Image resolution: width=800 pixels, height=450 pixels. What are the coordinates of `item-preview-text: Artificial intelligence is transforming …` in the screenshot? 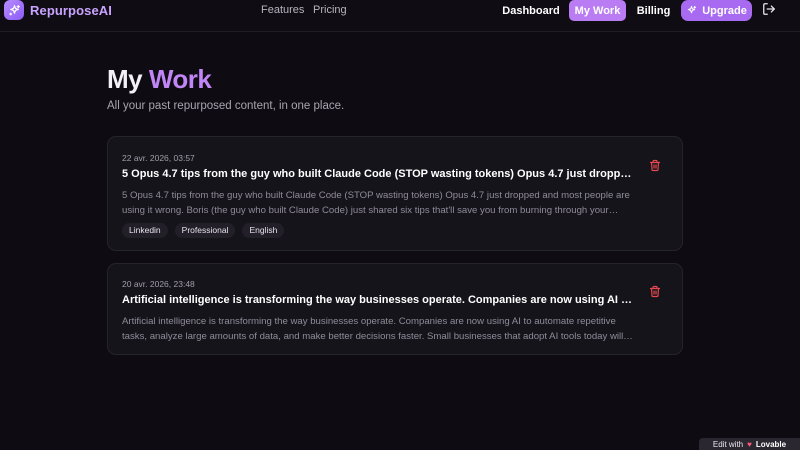 It's located at (373, 329).